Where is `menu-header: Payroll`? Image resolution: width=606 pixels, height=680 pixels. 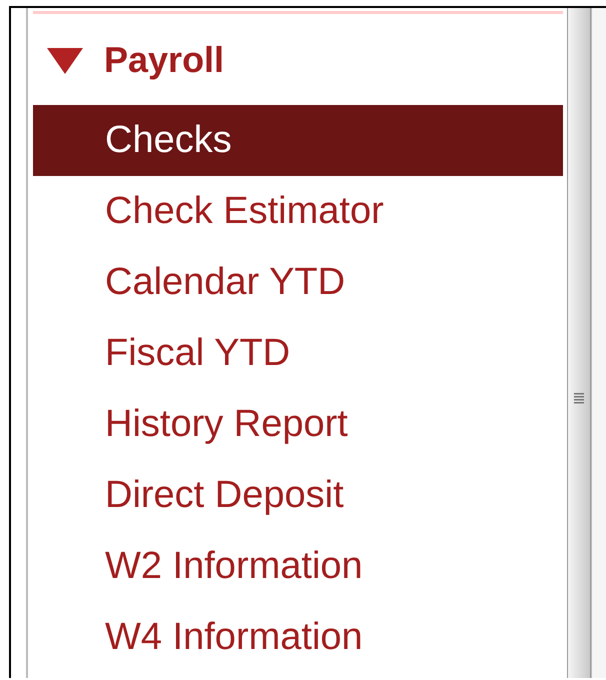
menu-header: Payroll is located at coordinates (298, 59).